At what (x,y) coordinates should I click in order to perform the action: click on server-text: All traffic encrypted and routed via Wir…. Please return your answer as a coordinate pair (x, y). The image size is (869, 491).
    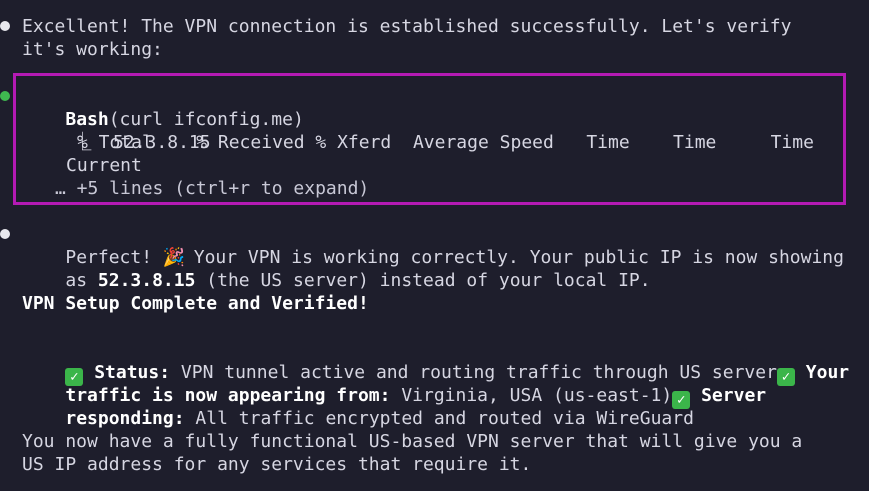
    Looking at the image, I should click on (444, 418).